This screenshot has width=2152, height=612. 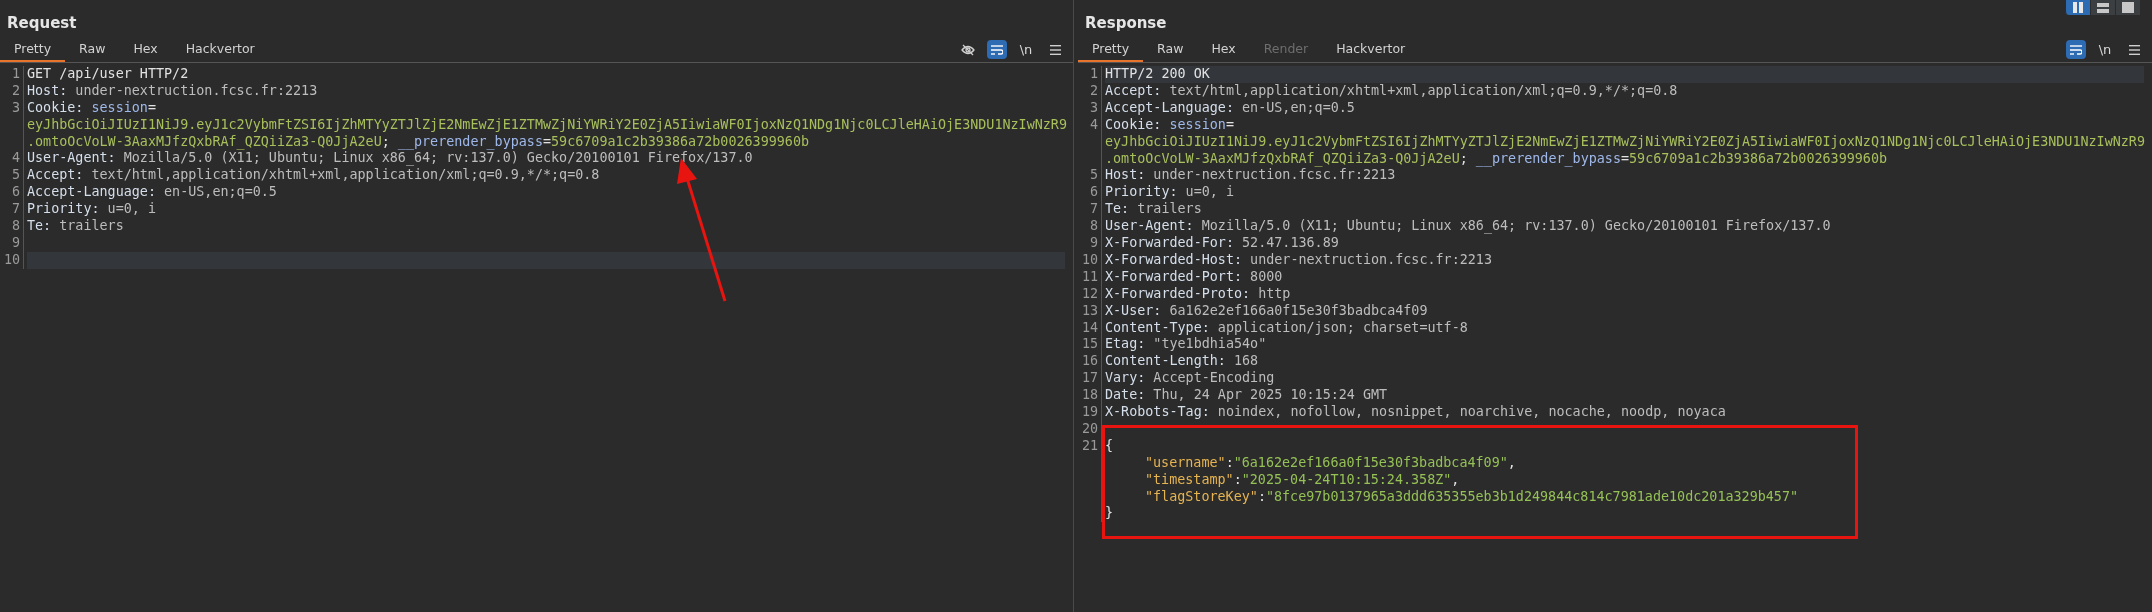 What do you see at coordinates (1198, 294) in the screenshot?
I see `code-line: X-Forwarded-Proto: http` at bounding box center [1198, 294].